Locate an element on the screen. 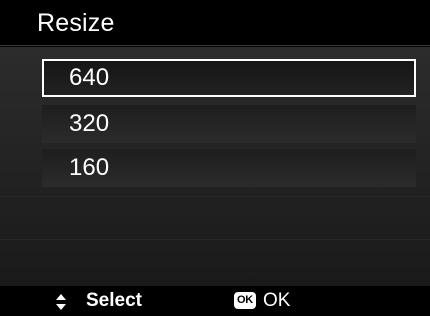 Image resolution: width=430 pixels, height=316 pixels. menu-item-label: 160 is located at coordinates (89, 167).